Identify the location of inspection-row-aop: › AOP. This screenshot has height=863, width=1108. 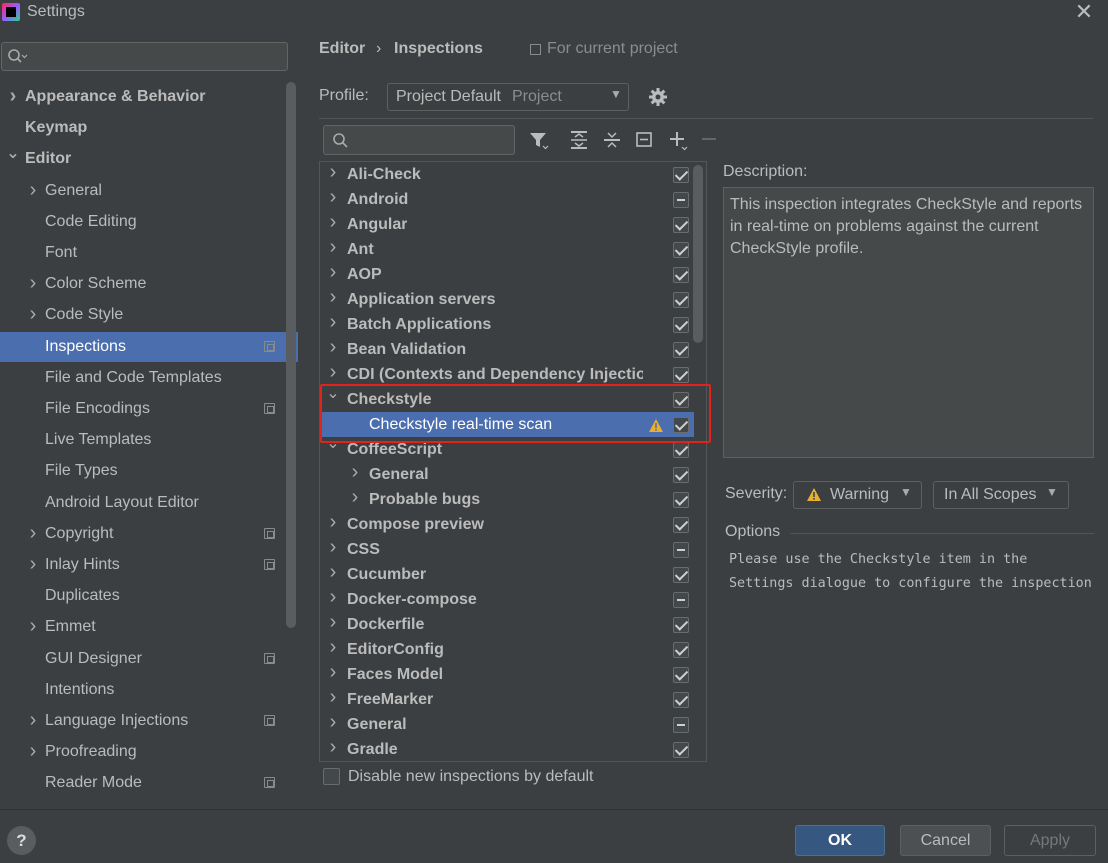
(507, 274).